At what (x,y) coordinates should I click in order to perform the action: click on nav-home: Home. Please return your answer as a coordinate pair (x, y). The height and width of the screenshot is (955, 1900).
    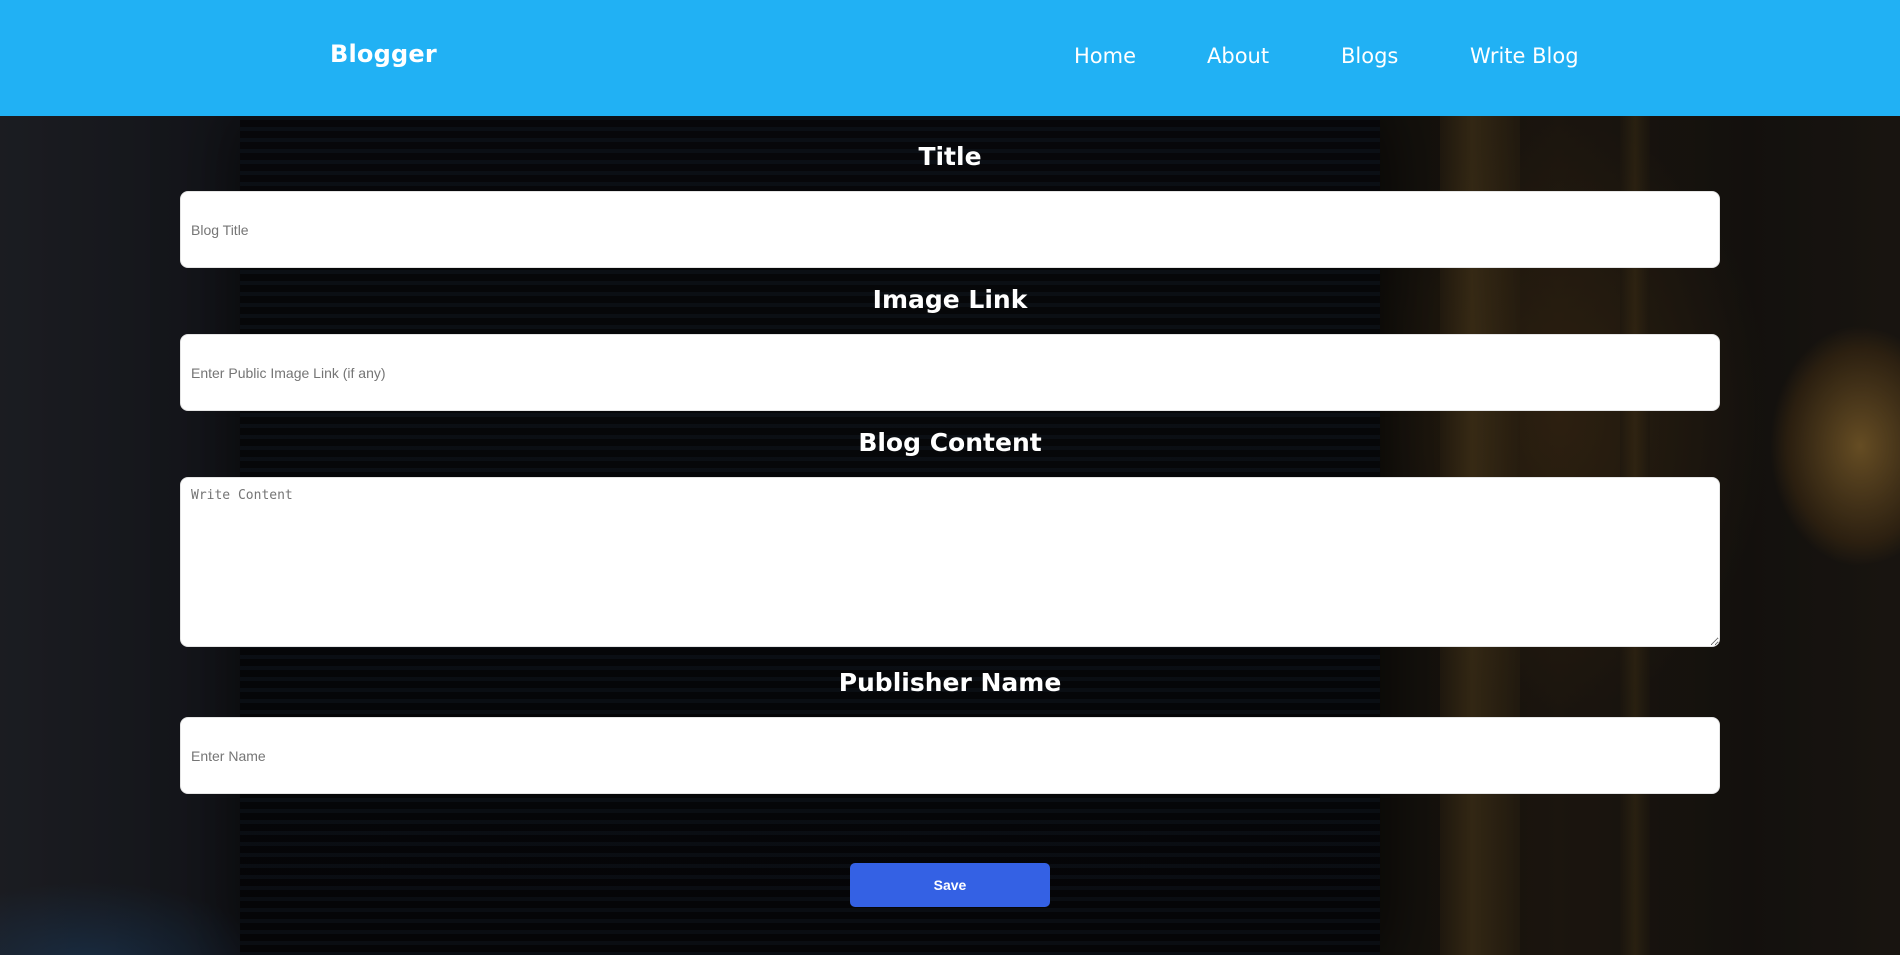
    Looking at the image, I should click on (1105, 56).